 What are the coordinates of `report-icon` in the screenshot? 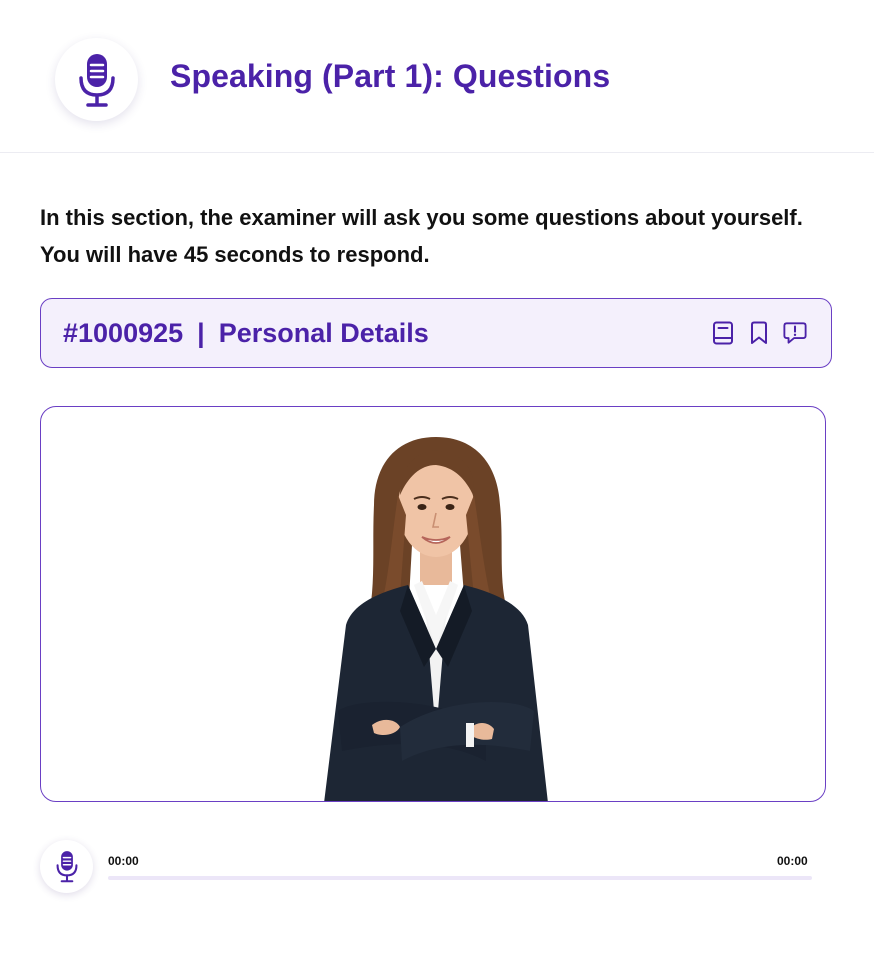 It's located at (795, 333).